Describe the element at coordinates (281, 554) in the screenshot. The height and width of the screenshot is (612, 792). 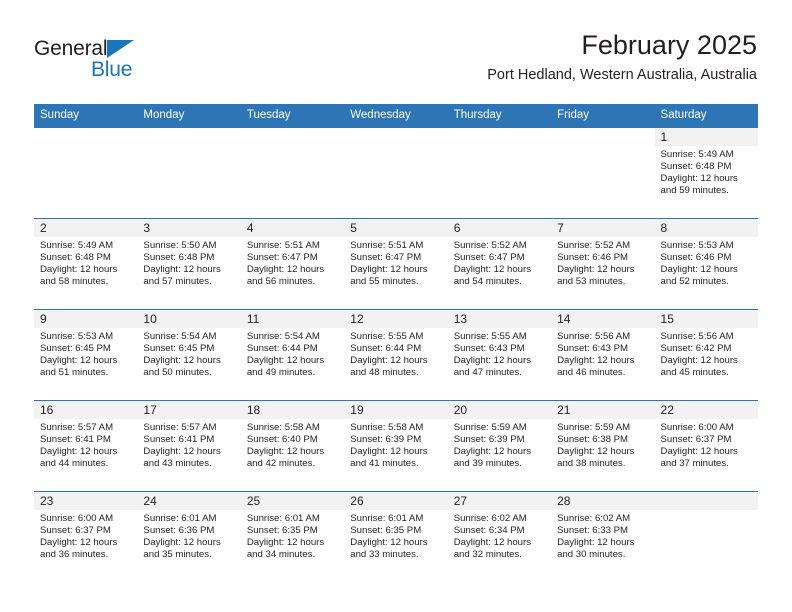
I see `daylight-text-line2: and 34 minutes.` at that location.